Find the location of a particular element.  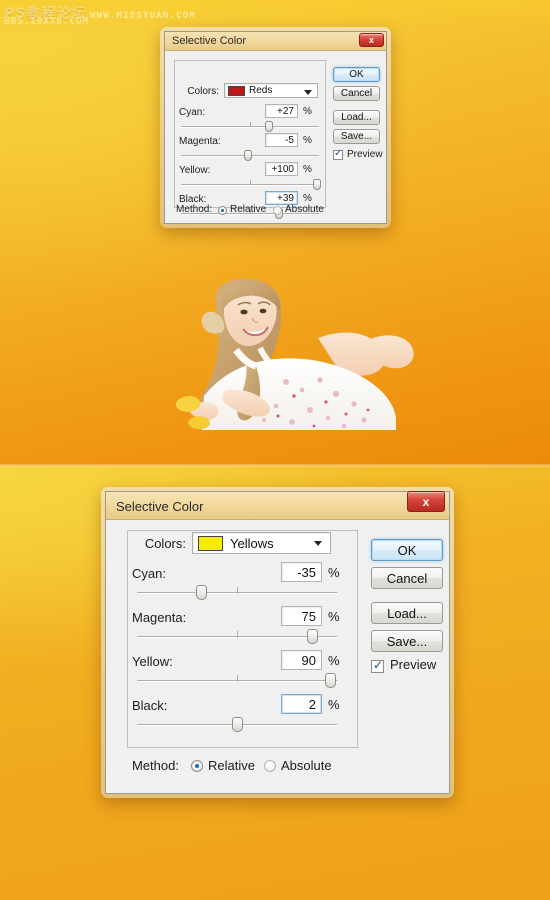

ok-button-large: OK is located at coordinates (407, 550).